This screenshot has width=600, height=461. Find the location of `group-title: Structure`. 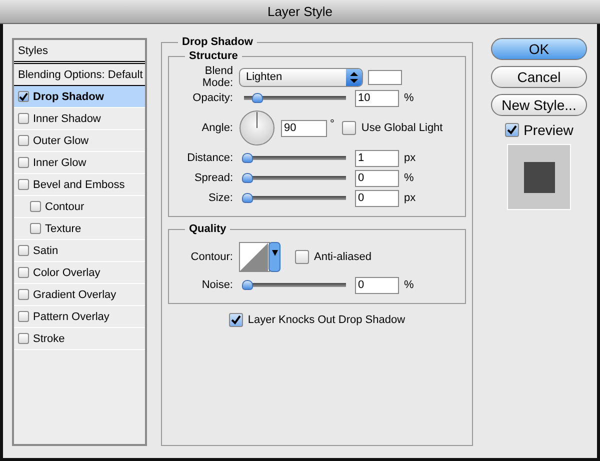

group-title: Structure is located at coordinates (213, 56).